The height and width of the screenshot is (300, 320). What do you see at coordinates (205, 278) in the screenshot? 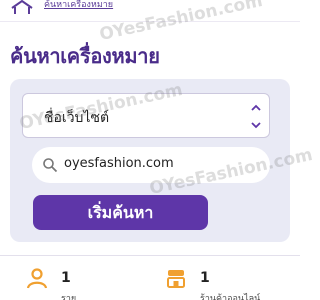
I see `stat-online-stores-value: 1` at bounding box center [205, 278].